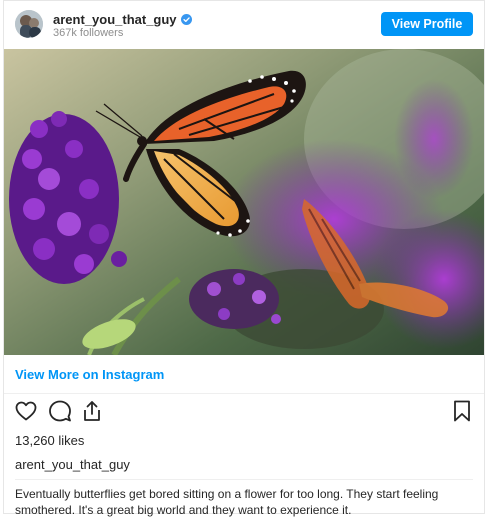  I want to click on avatar, so click(29, 24).